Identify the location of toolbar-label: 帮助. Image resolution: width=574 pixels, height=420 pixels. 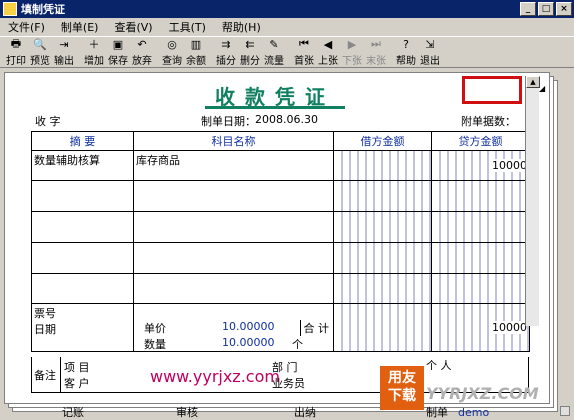
(406, 61).